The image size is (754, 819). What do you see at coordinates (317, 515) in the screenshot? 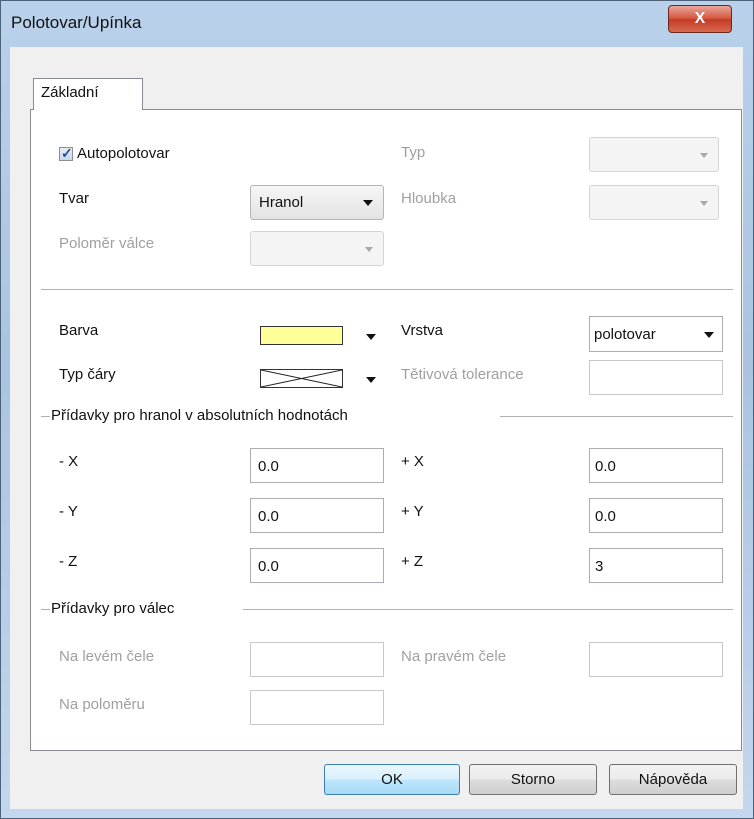
I see `minus-y-input: 0.0` at bounding box center [317, 515].